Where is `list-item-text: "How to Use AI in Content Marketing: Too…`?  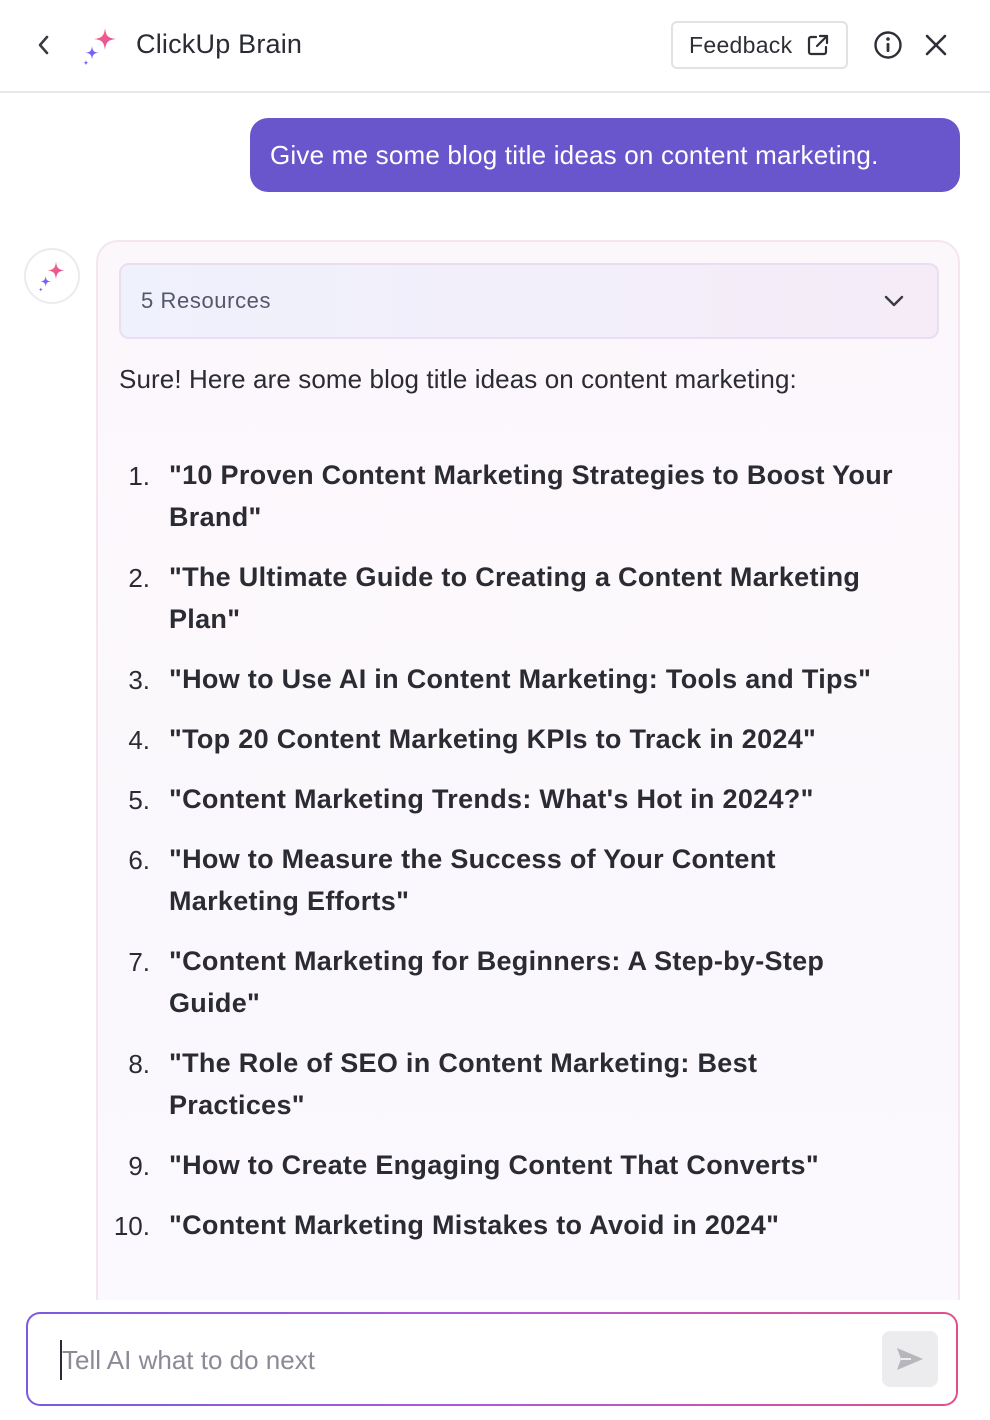
list-item-text: "How to Use AI in Content Marketing: Too… is located at coordinates (520, 679).